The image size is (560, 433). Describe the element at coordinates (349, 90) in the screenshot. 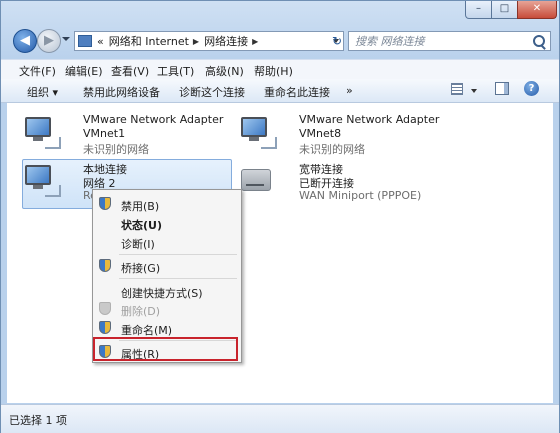

I see `more-commands-button: »` at that location.